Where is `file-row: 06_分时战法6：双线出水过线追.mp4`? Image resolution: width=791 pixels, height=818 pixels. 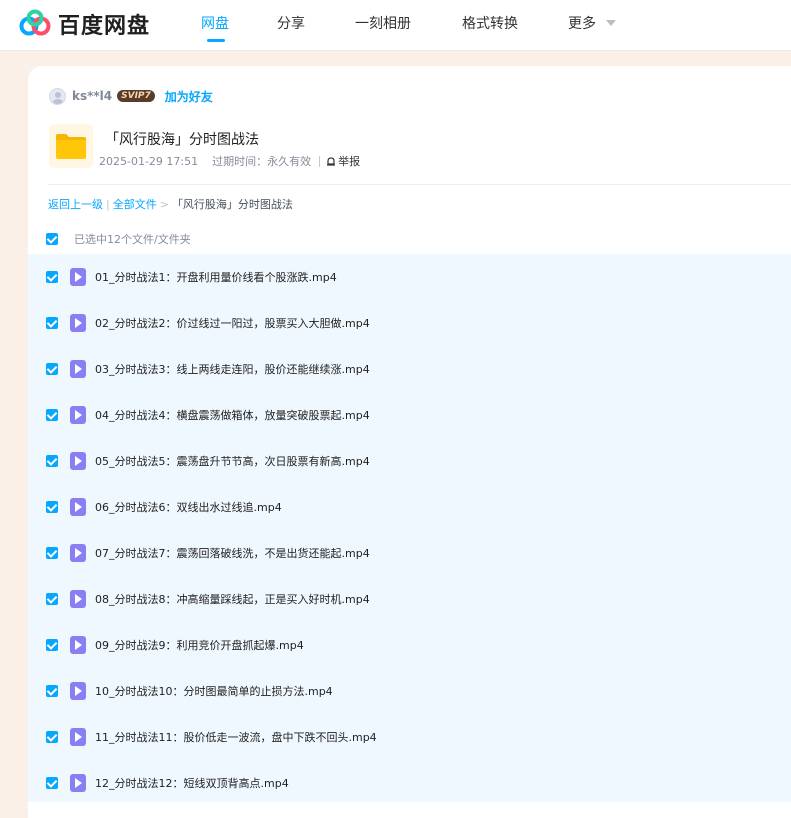 file-row: 06_分时战法6：双线出水过线追.mp4 is located at coordinates (409, 507).